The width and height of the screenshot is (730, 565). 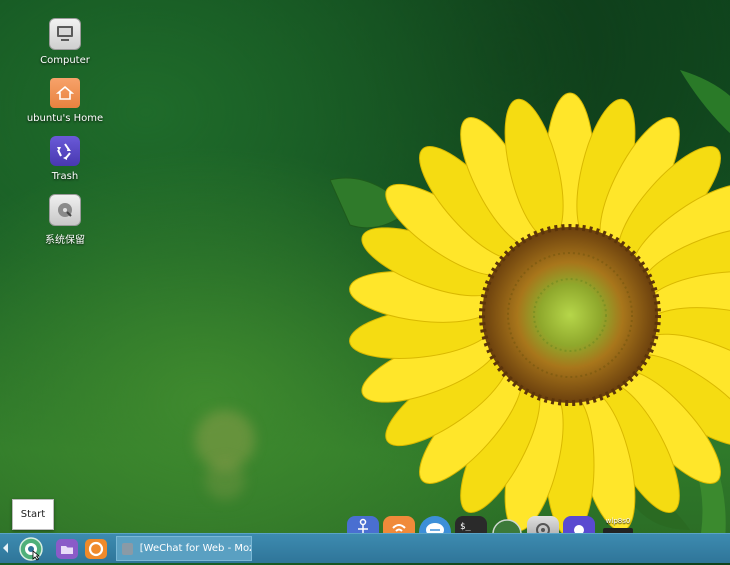 What do you see at coordinates (435, 524) in the screenshot?
I see `chat-icon` at bounding box center [435, 524].